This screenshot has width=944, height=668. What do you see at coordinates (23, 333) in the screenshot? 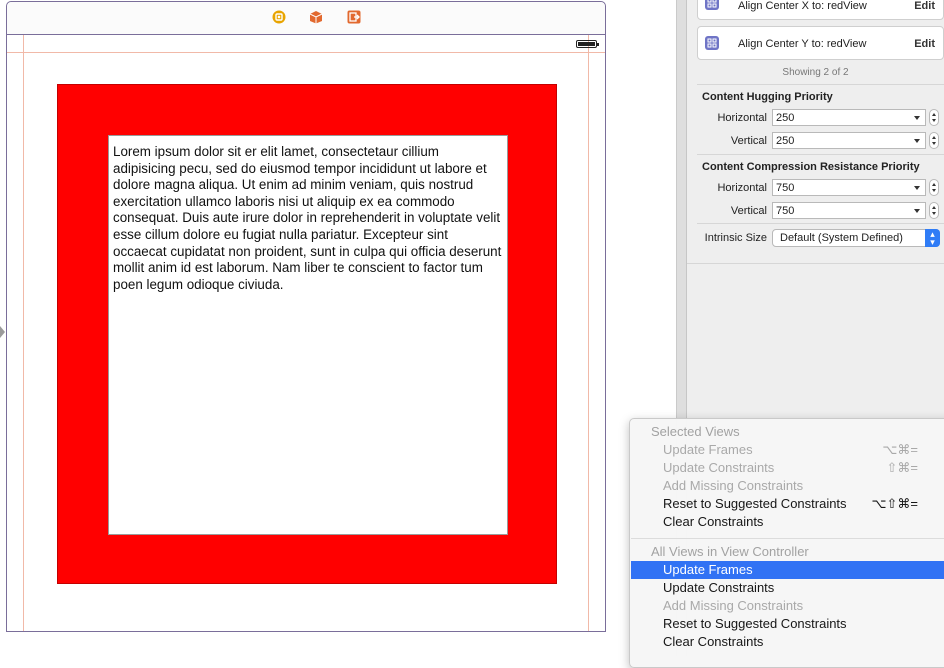
I see `left-margin-guide` at bounding box center [23, 333].